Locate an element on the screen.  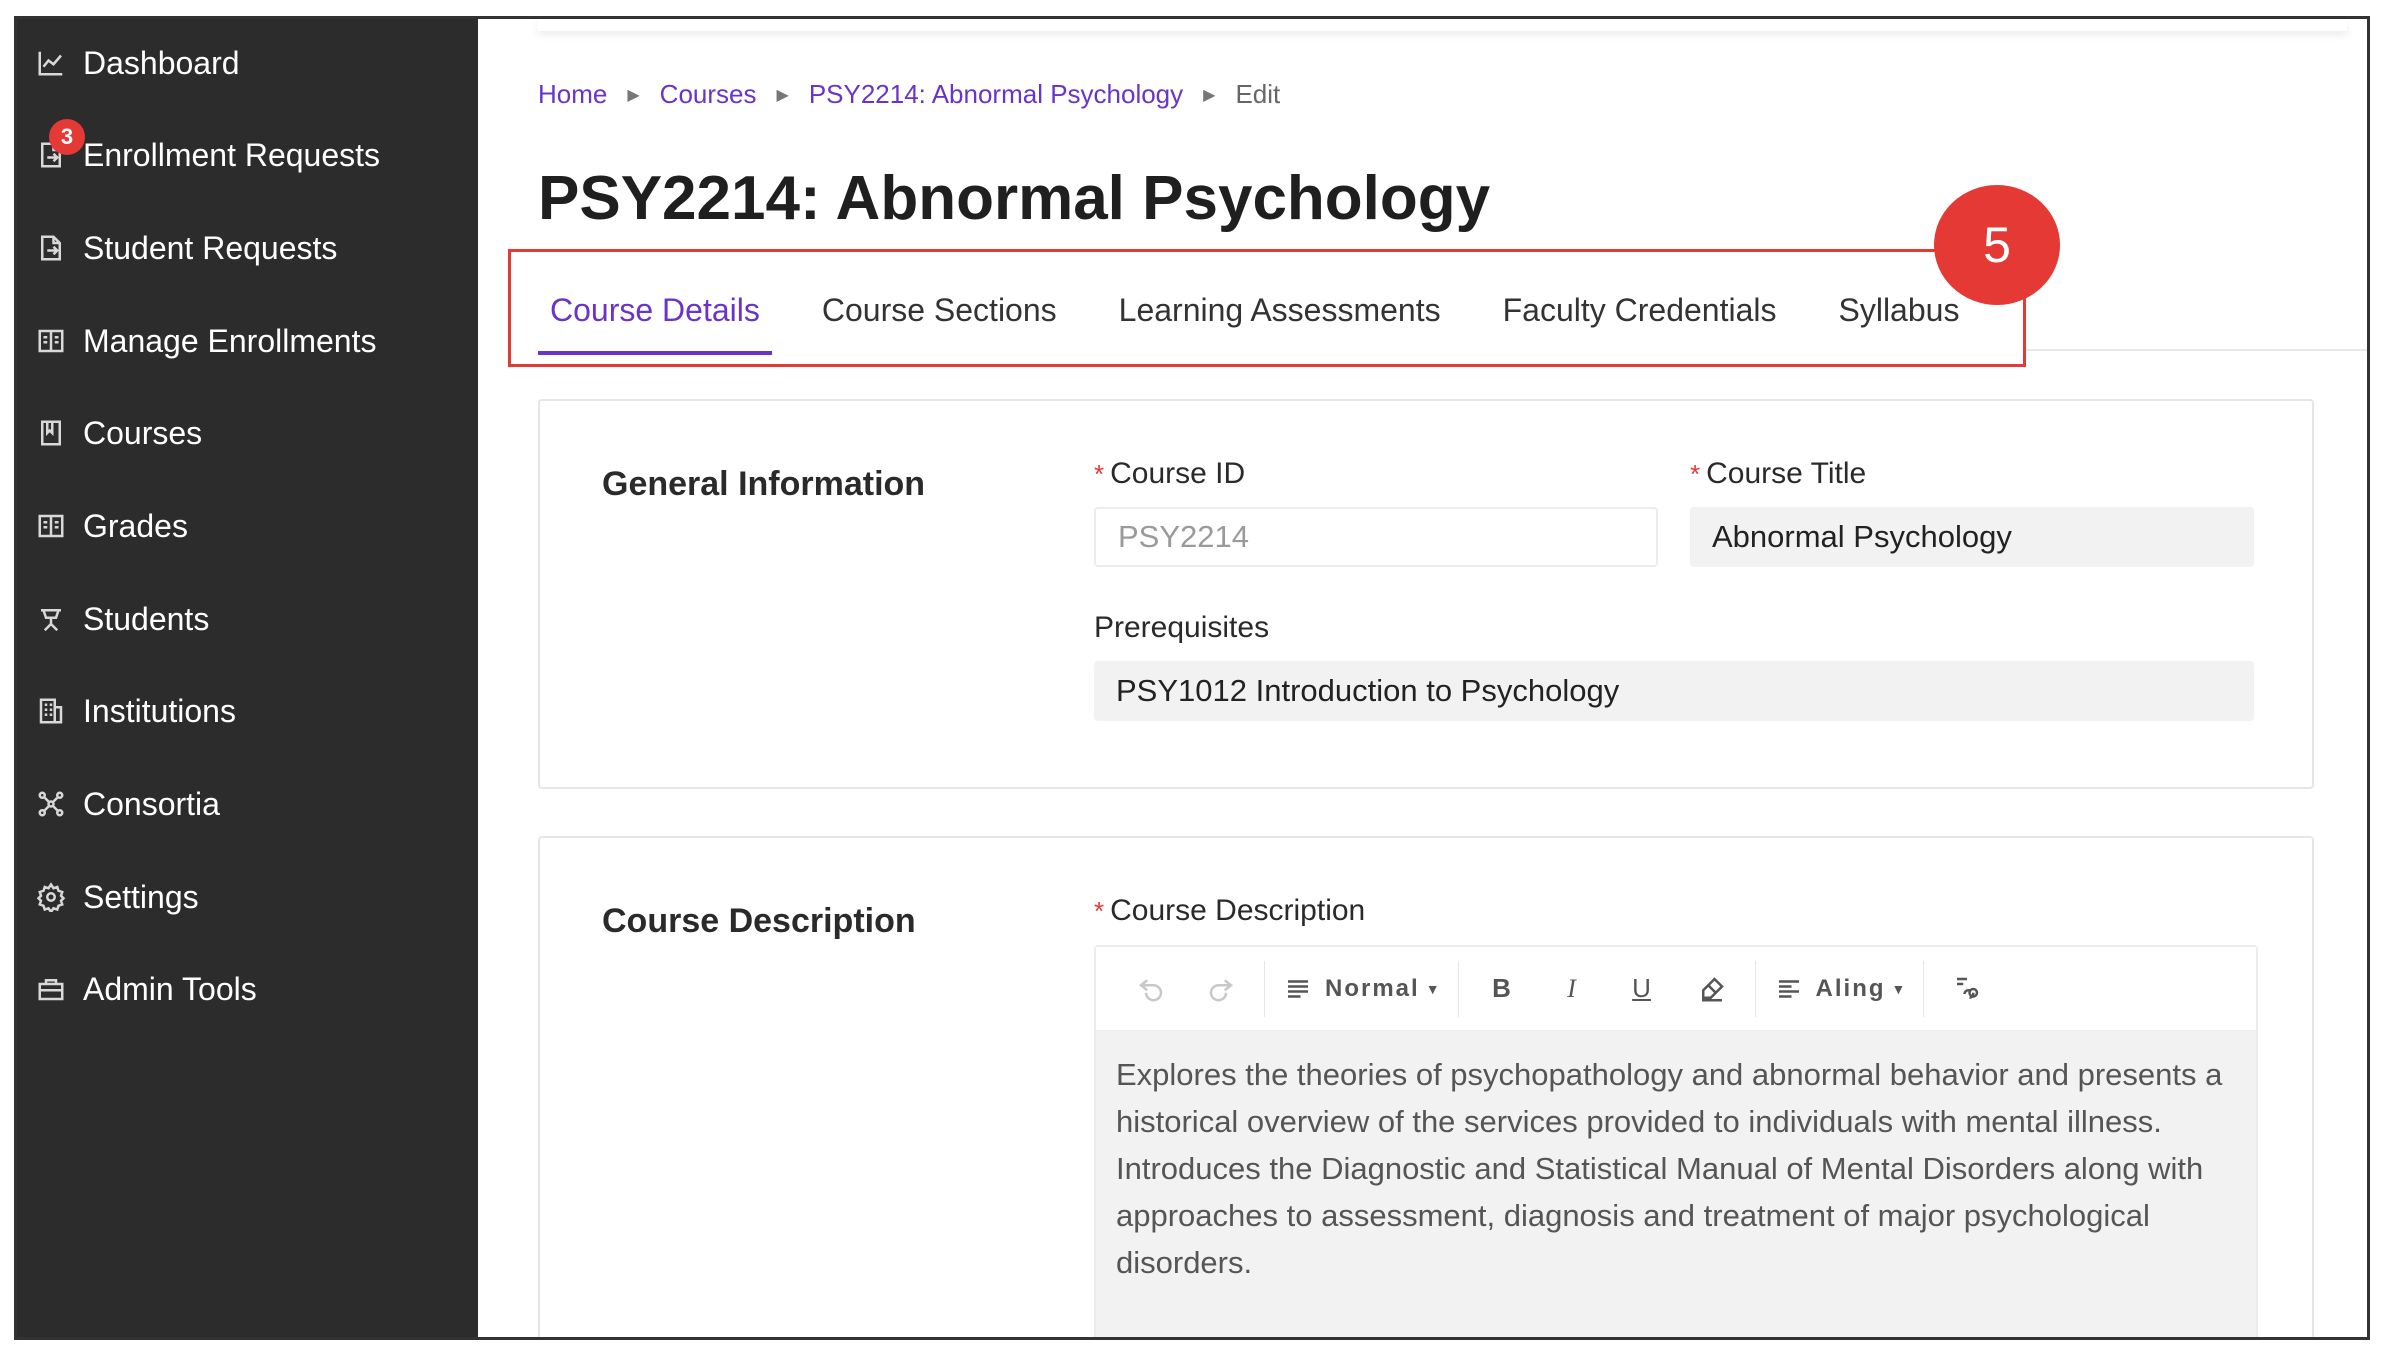
prerequisites-label: Prerequisites is located at coordinates (1182, 627).